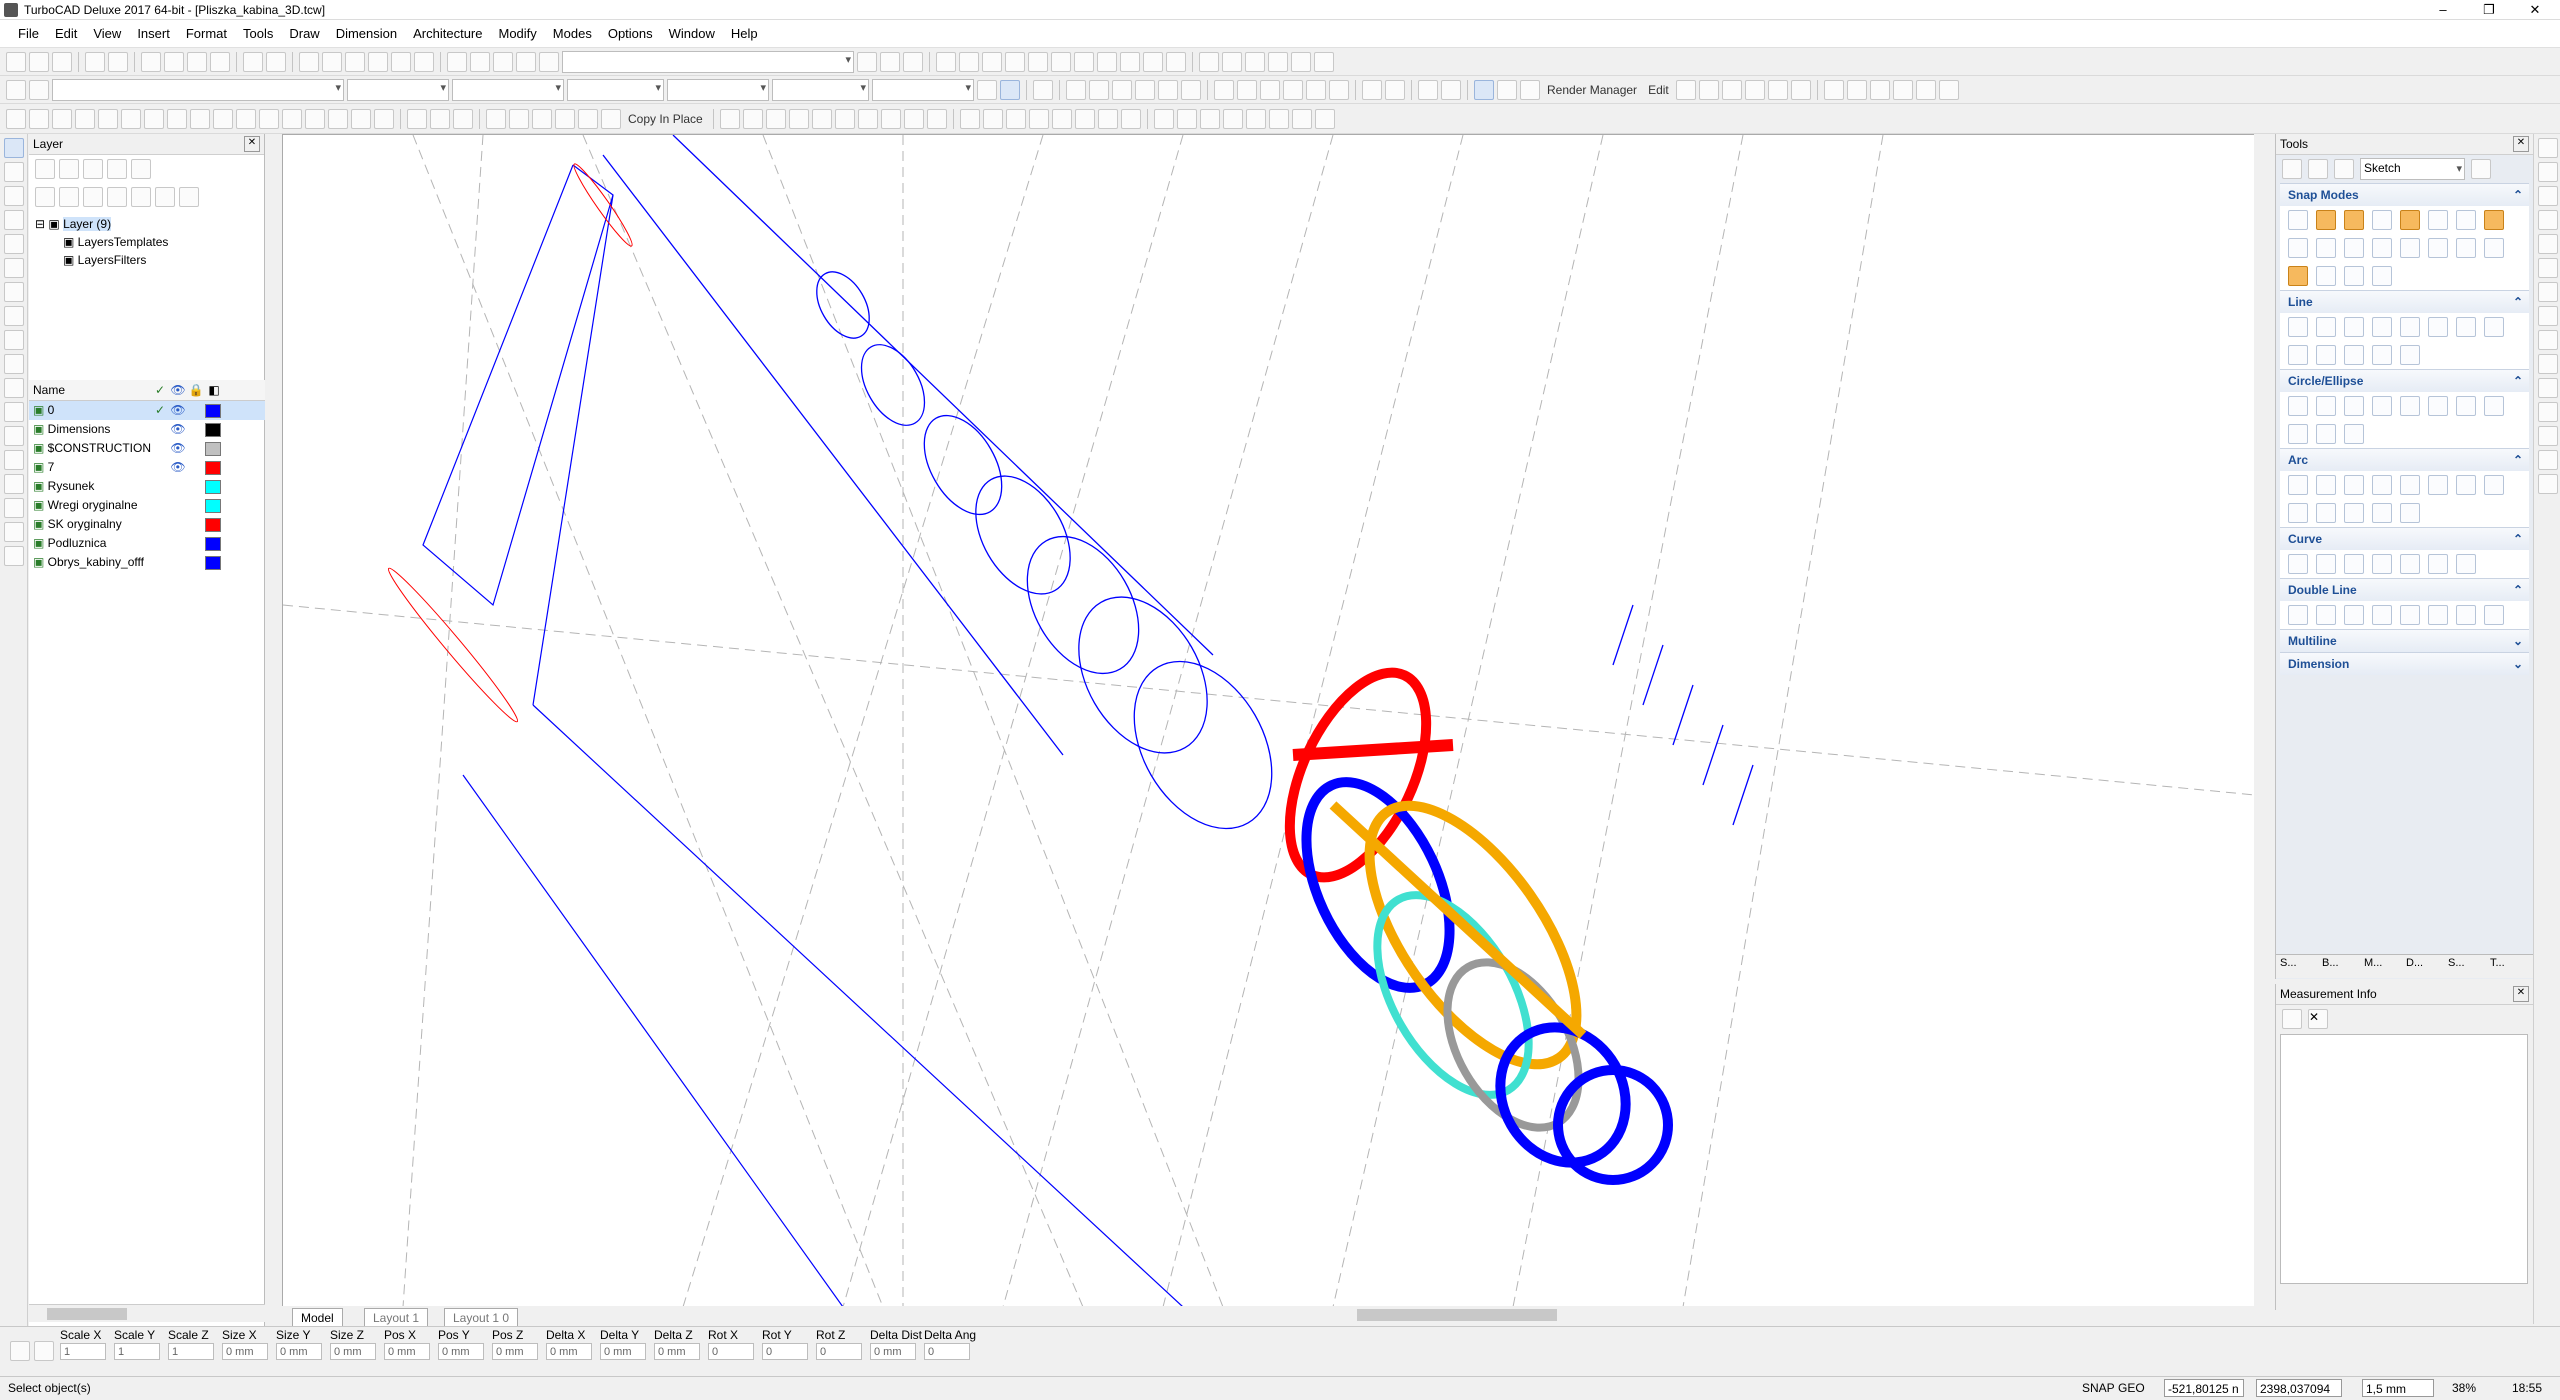 Image resolution: width=2560 pixels, height=1400 pixels. I want to click on symbol-tool-icon, so click(14, 436).